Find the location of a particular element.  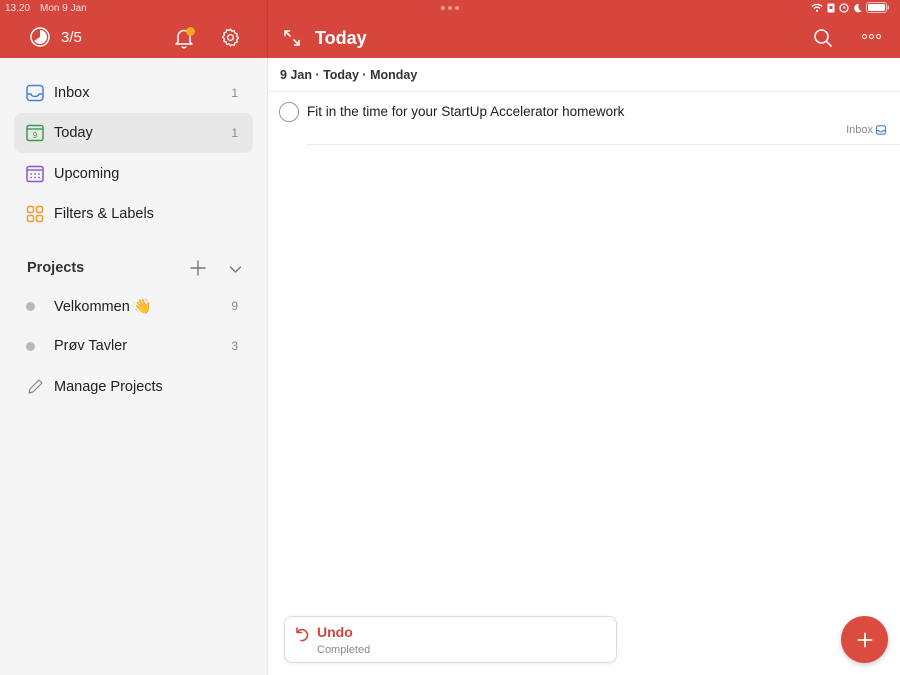

karma-progress-text: 3/5 is located at coordinates (71, 37).